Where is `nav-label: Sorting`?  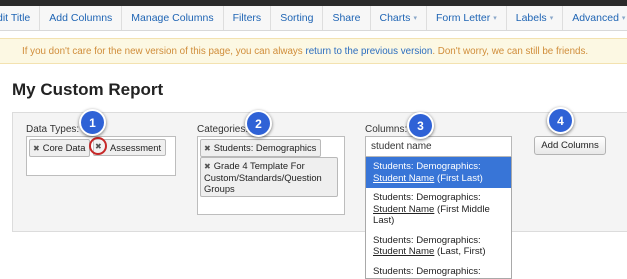
nav-label: Sorting is located at coordinates (297, 18).